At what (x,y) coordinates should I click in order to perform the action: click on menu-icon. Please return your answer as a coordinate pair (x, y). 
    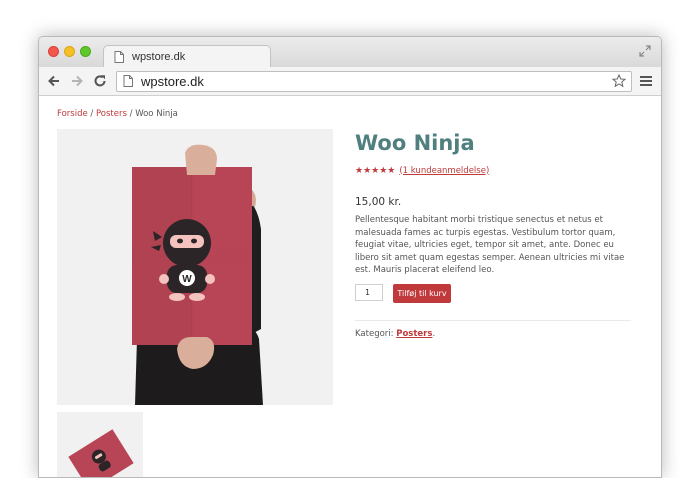
    Looking at the image, I should click on (646, 81).